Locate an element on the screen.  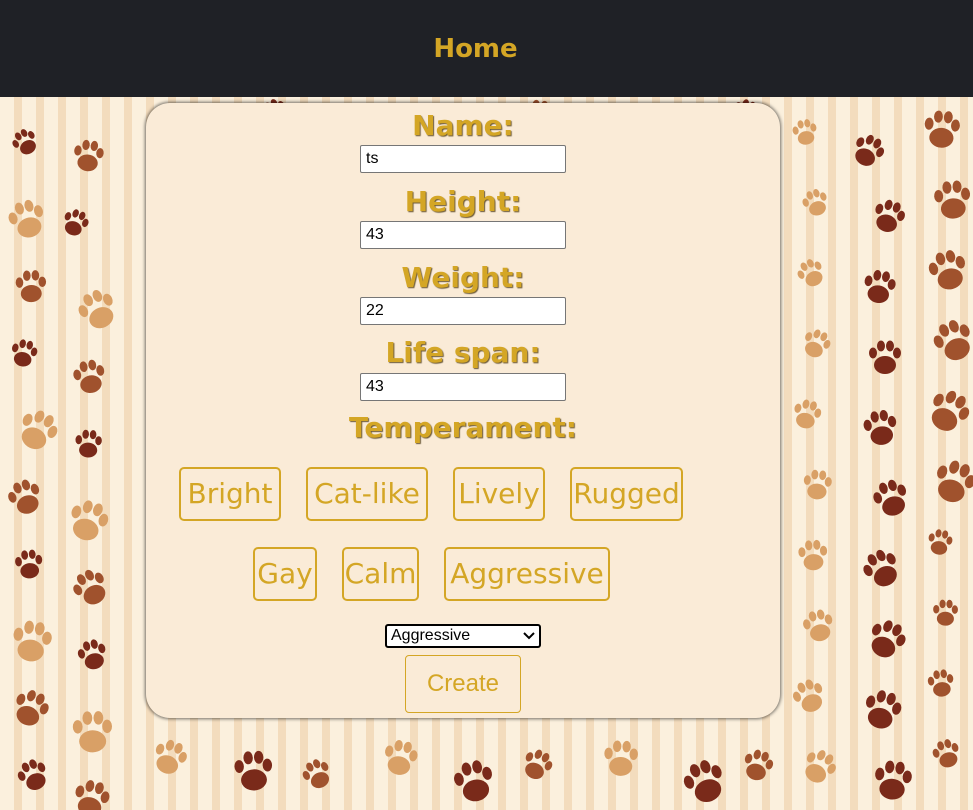
temperament-chip-gay: Gay is located at coordinates (285, 574).